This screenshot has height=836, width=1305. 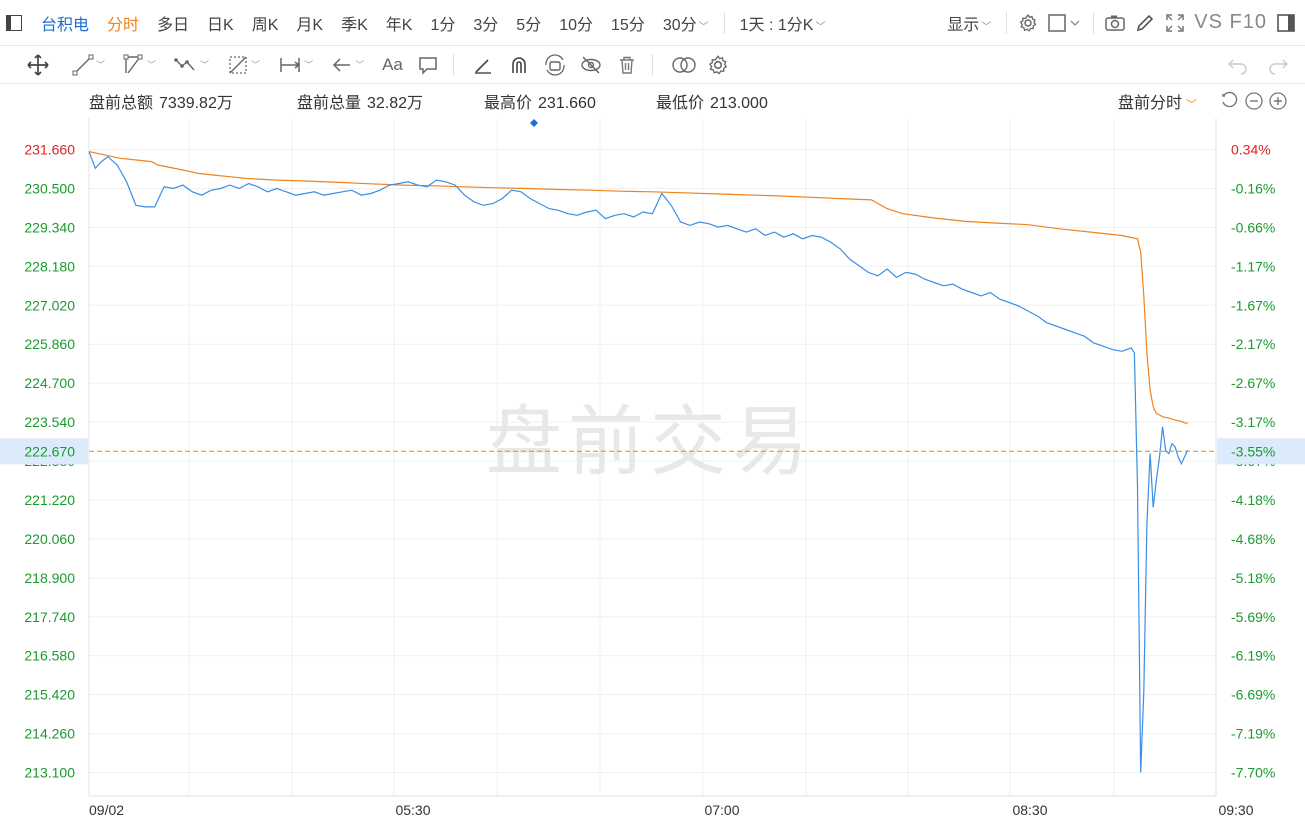 I want to click on premarket-volume-label: 盘前总量, so click(x=329, y=103).